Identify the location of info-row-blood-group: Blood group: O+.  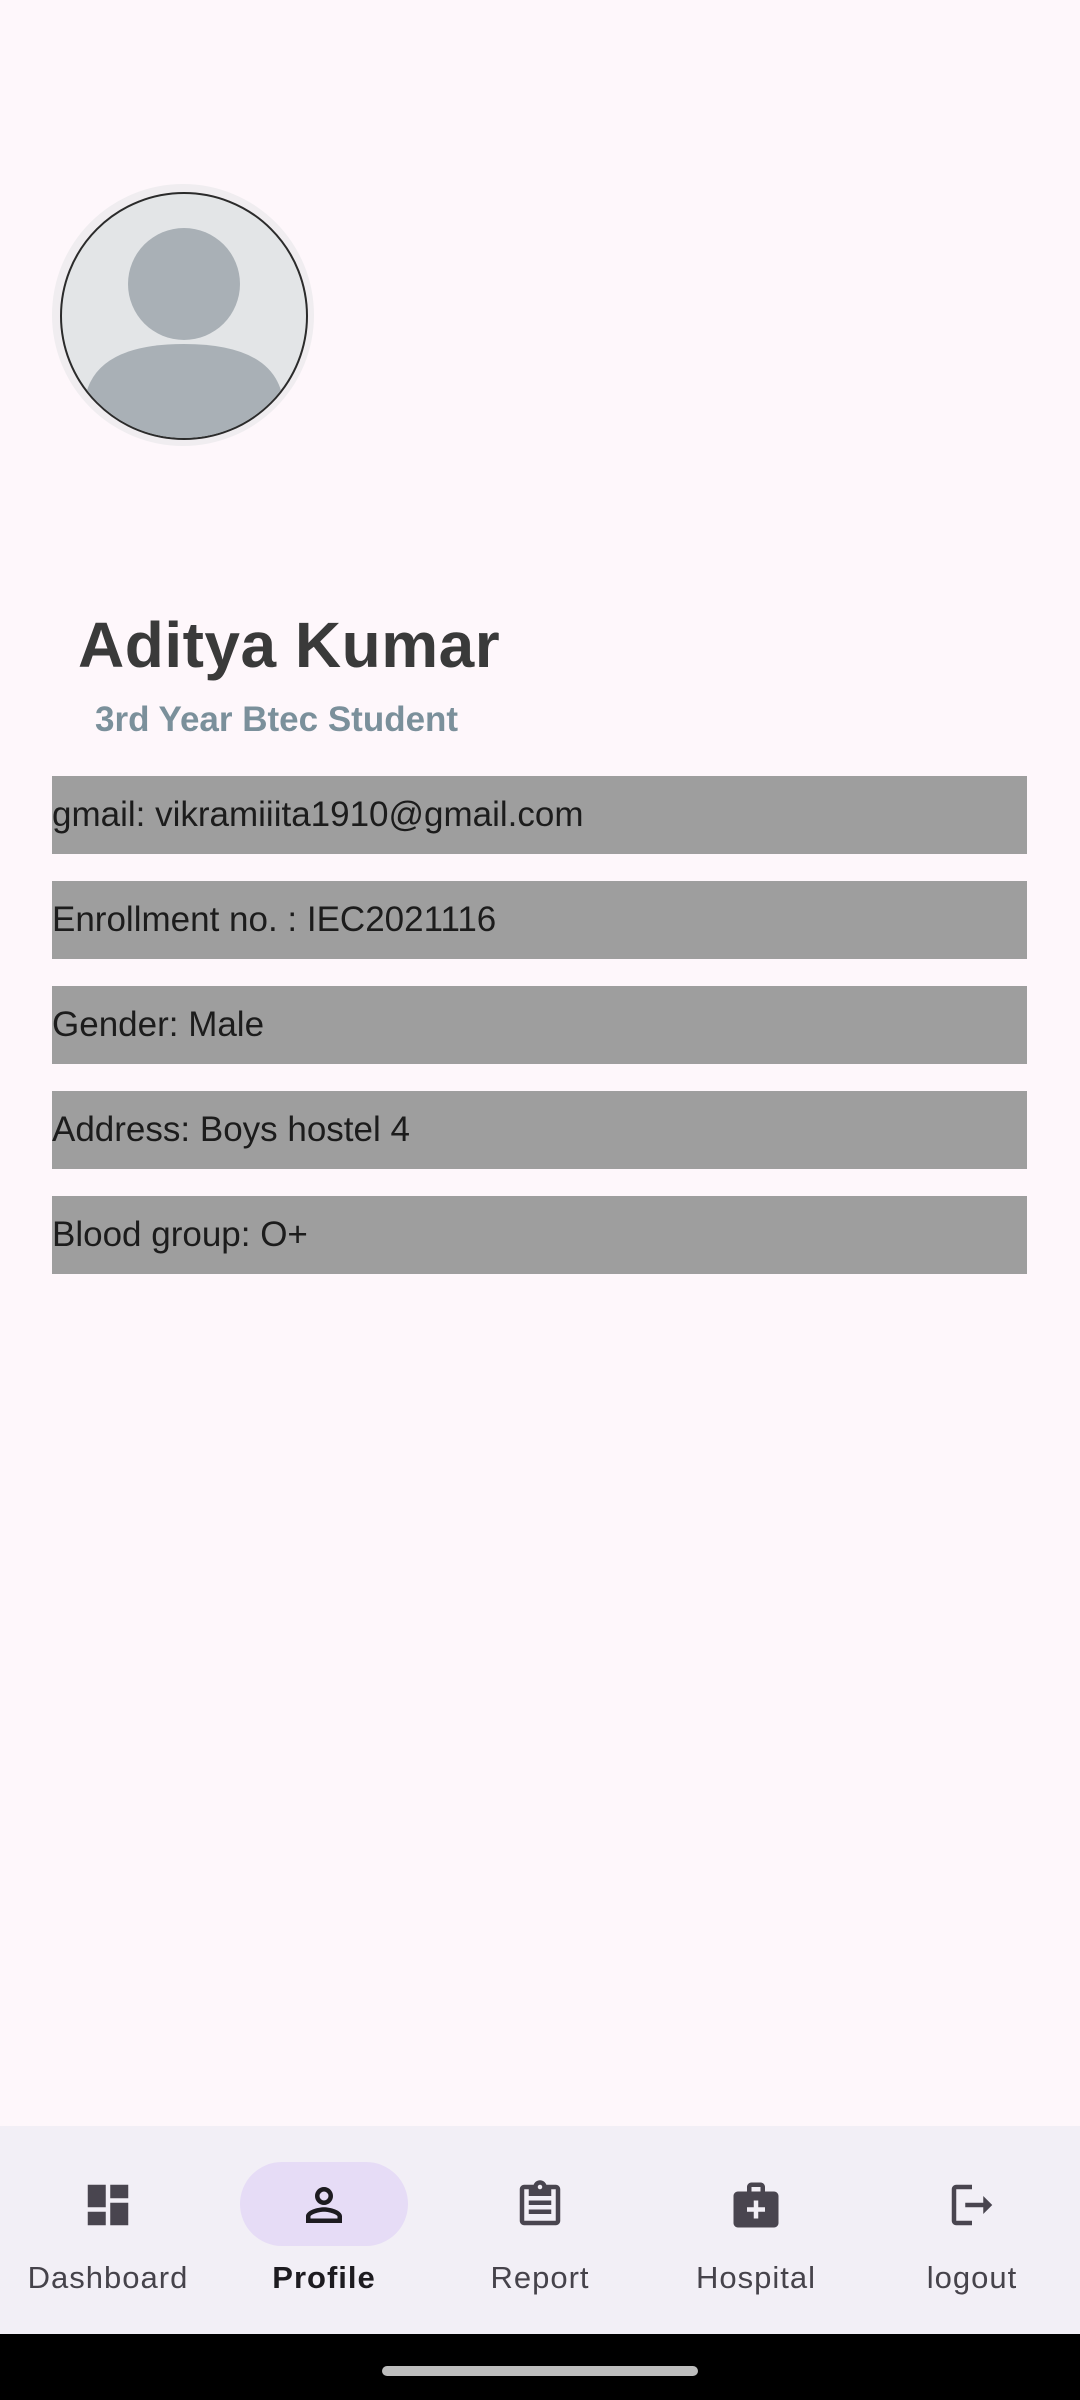
(539, 1235).